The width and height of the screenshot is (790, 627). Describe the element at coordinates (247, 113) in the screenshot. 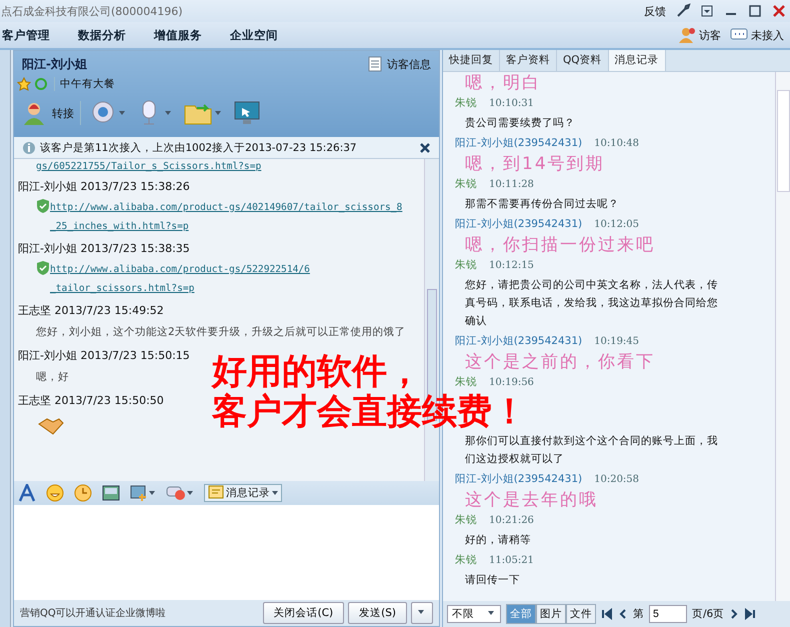

I see `monitor-icon` at that location.